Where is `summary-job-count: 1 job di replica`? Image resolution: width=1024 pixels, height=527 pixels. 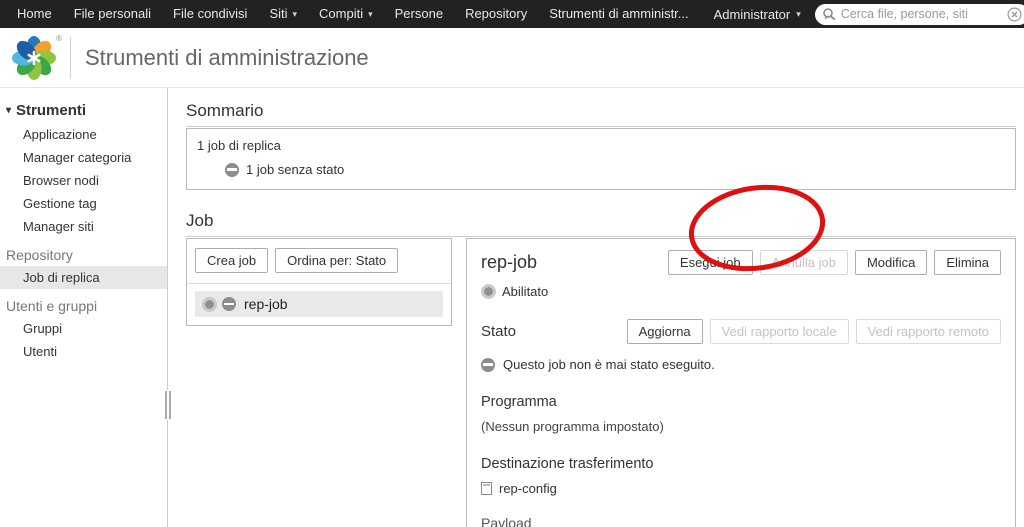 summary-job-count: 1 job di replica is located at coordinates (239, 145).